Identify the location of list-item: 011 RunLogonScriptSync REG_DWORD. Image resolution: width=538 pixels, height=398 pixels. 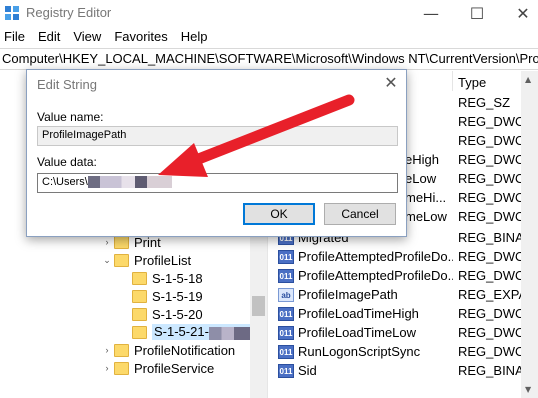
(401, 352).